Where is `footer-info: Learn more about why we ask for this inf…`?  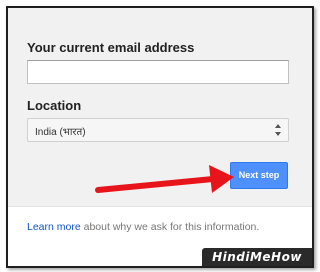
footer-info: Learn more about why we ask for this inf… is located at coordinates (143, 227).